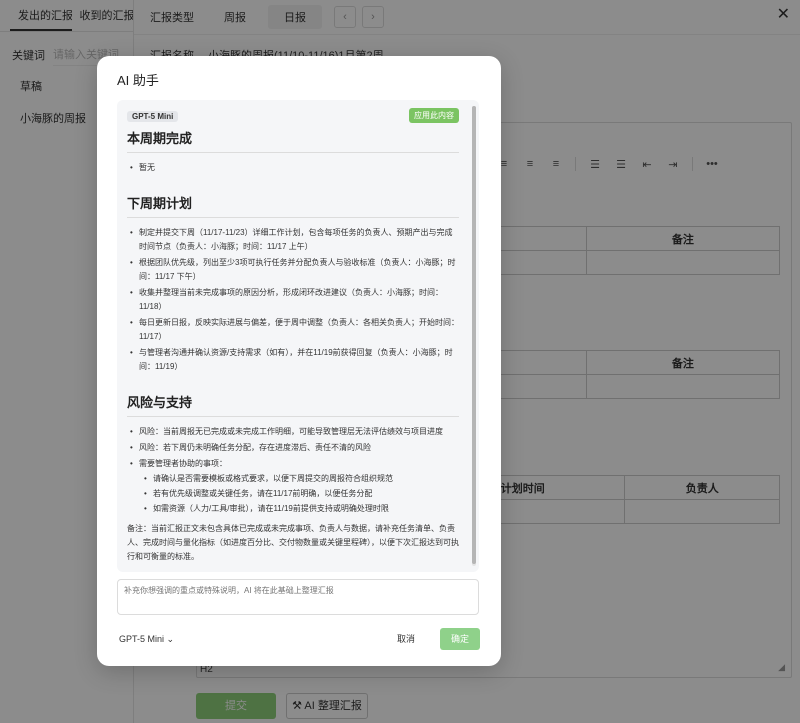 This screenshot has width=800, height=723. What do you see at coordinates (183, 463) in the screenshot?
I see `list-item-text: 需要管理者协助的事项：` at bounding box center [183, 463].